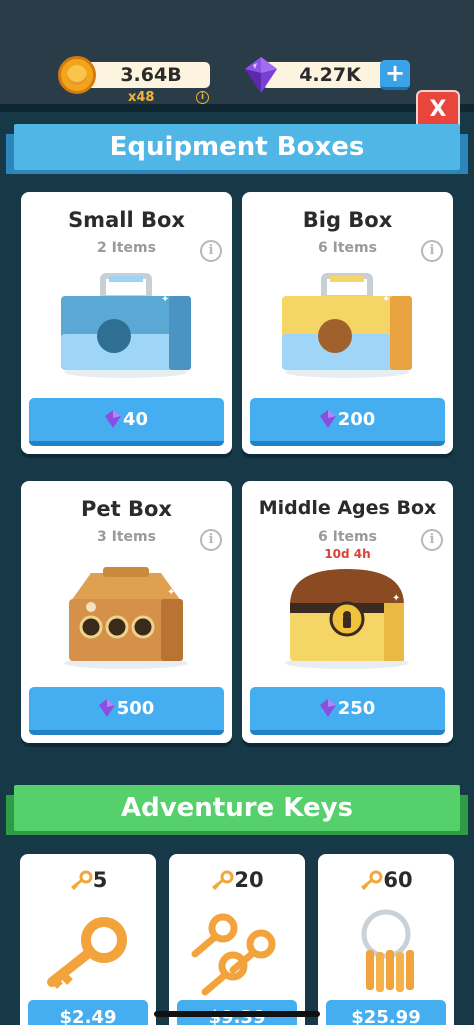 This screenshot has width=474, height=1025. Describe the element at coordinates (347, 508) in the screenshot. I see `box-name: Middle Ages Box` at that location.